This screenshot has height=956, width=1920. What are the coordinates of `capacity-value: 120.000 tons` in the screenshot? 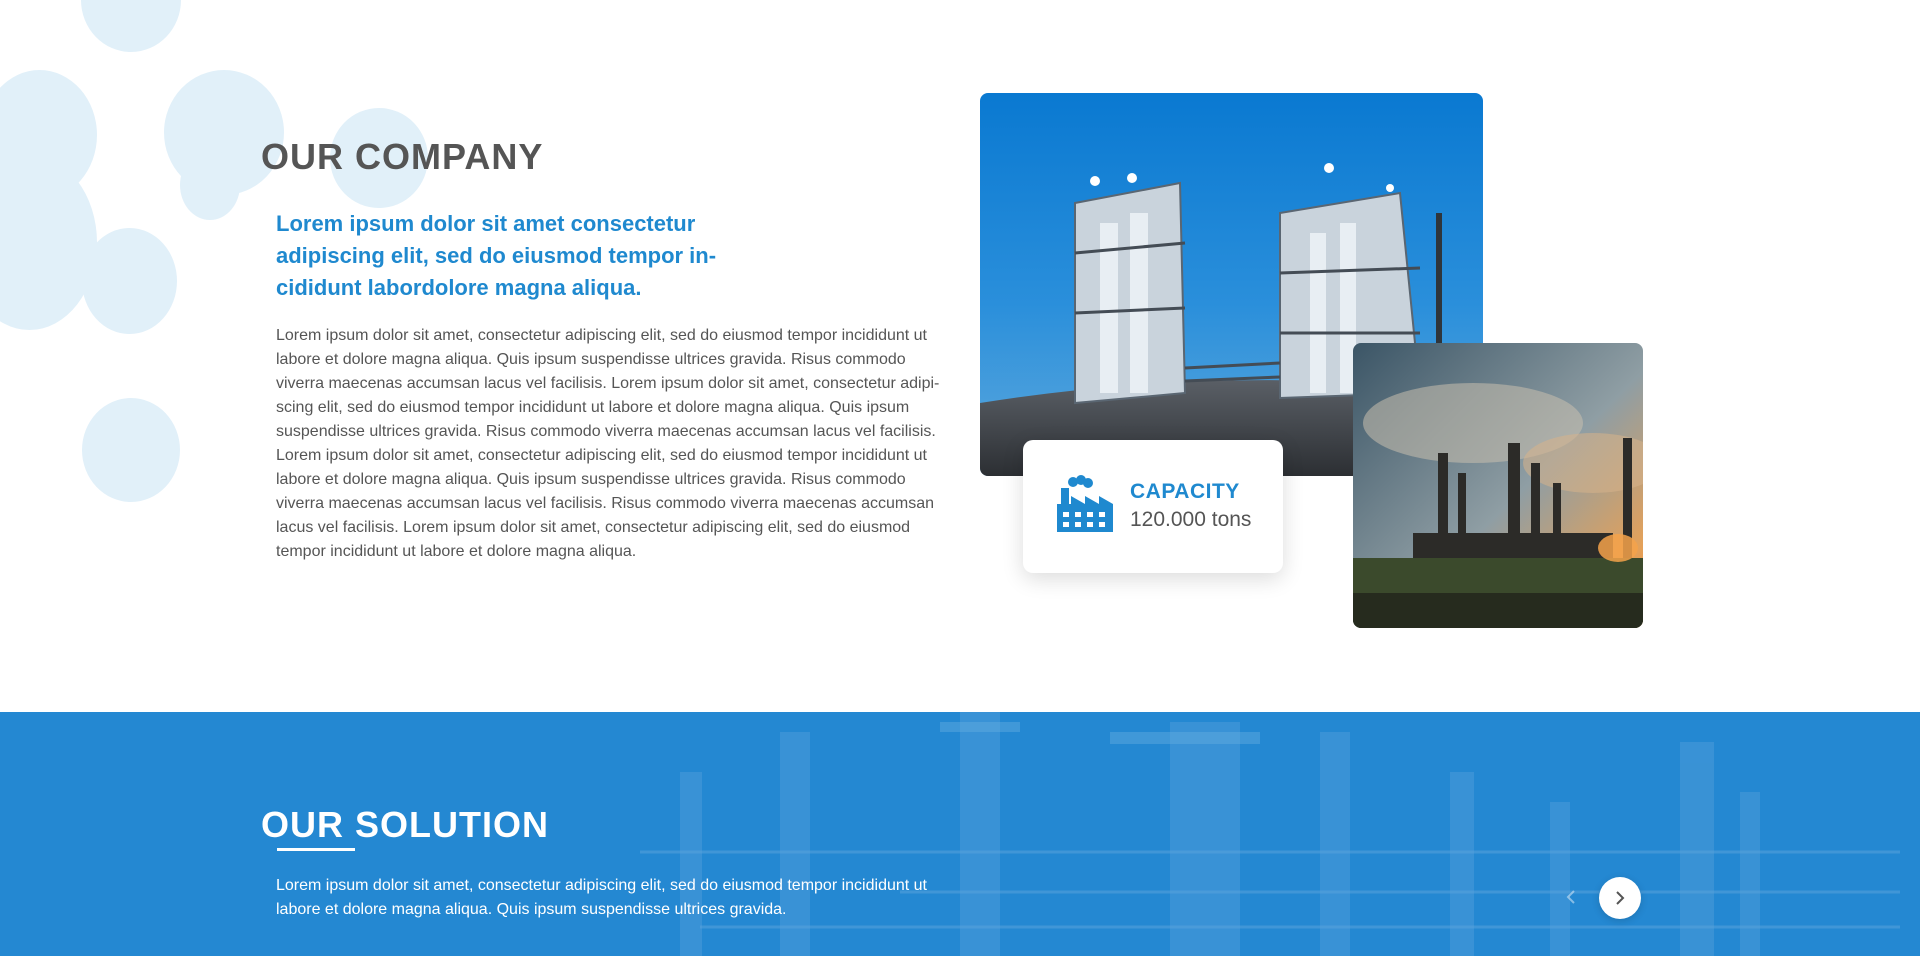 It's located at (1191, 519).